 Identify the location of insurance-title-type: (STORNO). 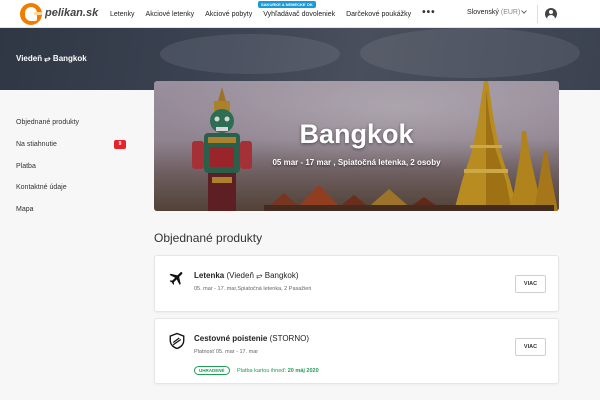
(289, 338).